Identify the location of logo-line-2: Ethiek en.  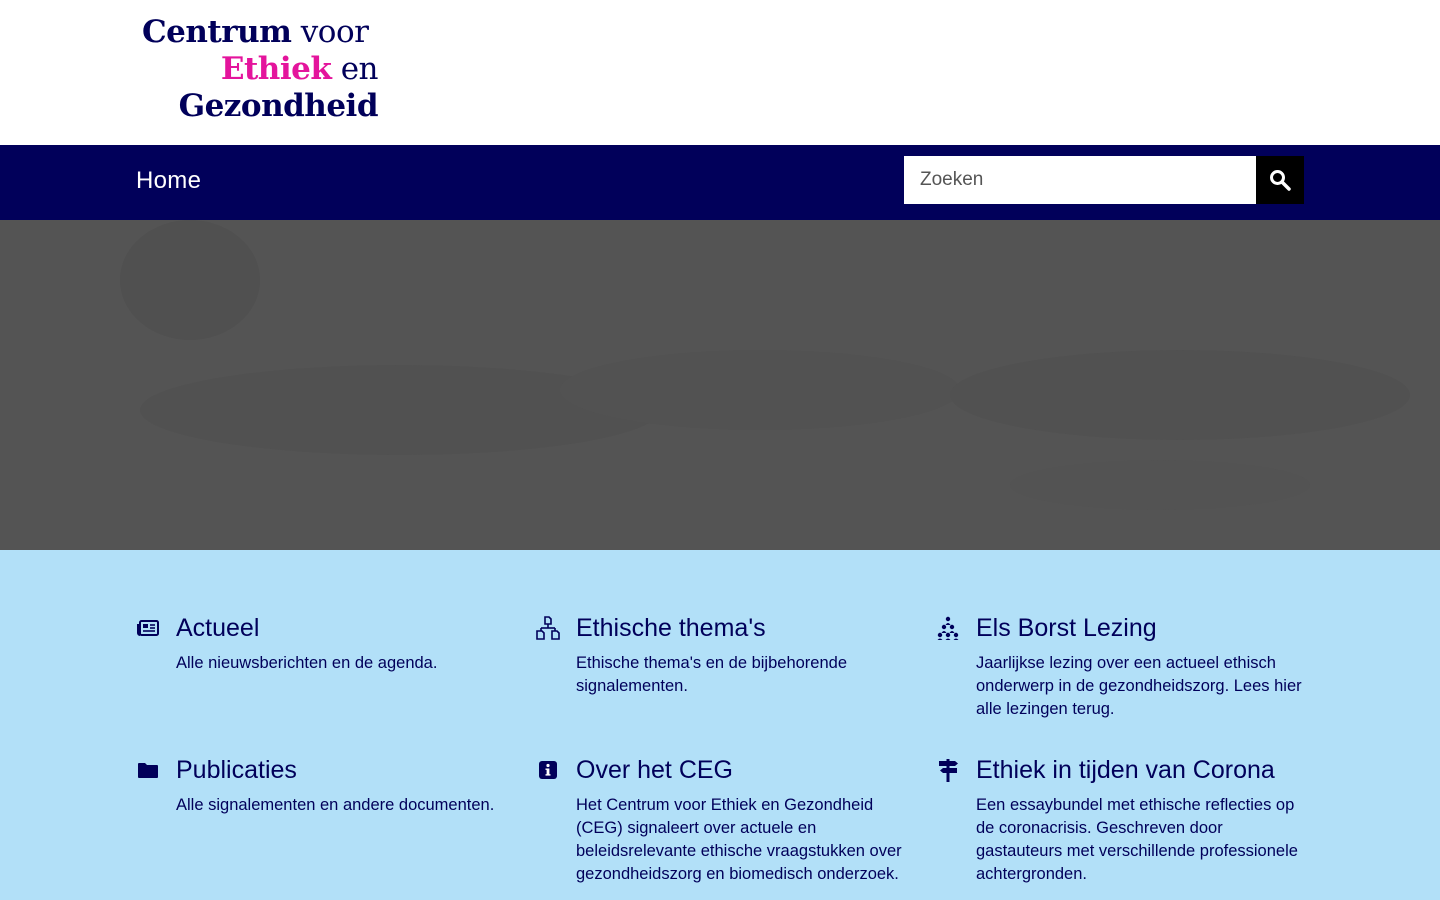
(260, 69).